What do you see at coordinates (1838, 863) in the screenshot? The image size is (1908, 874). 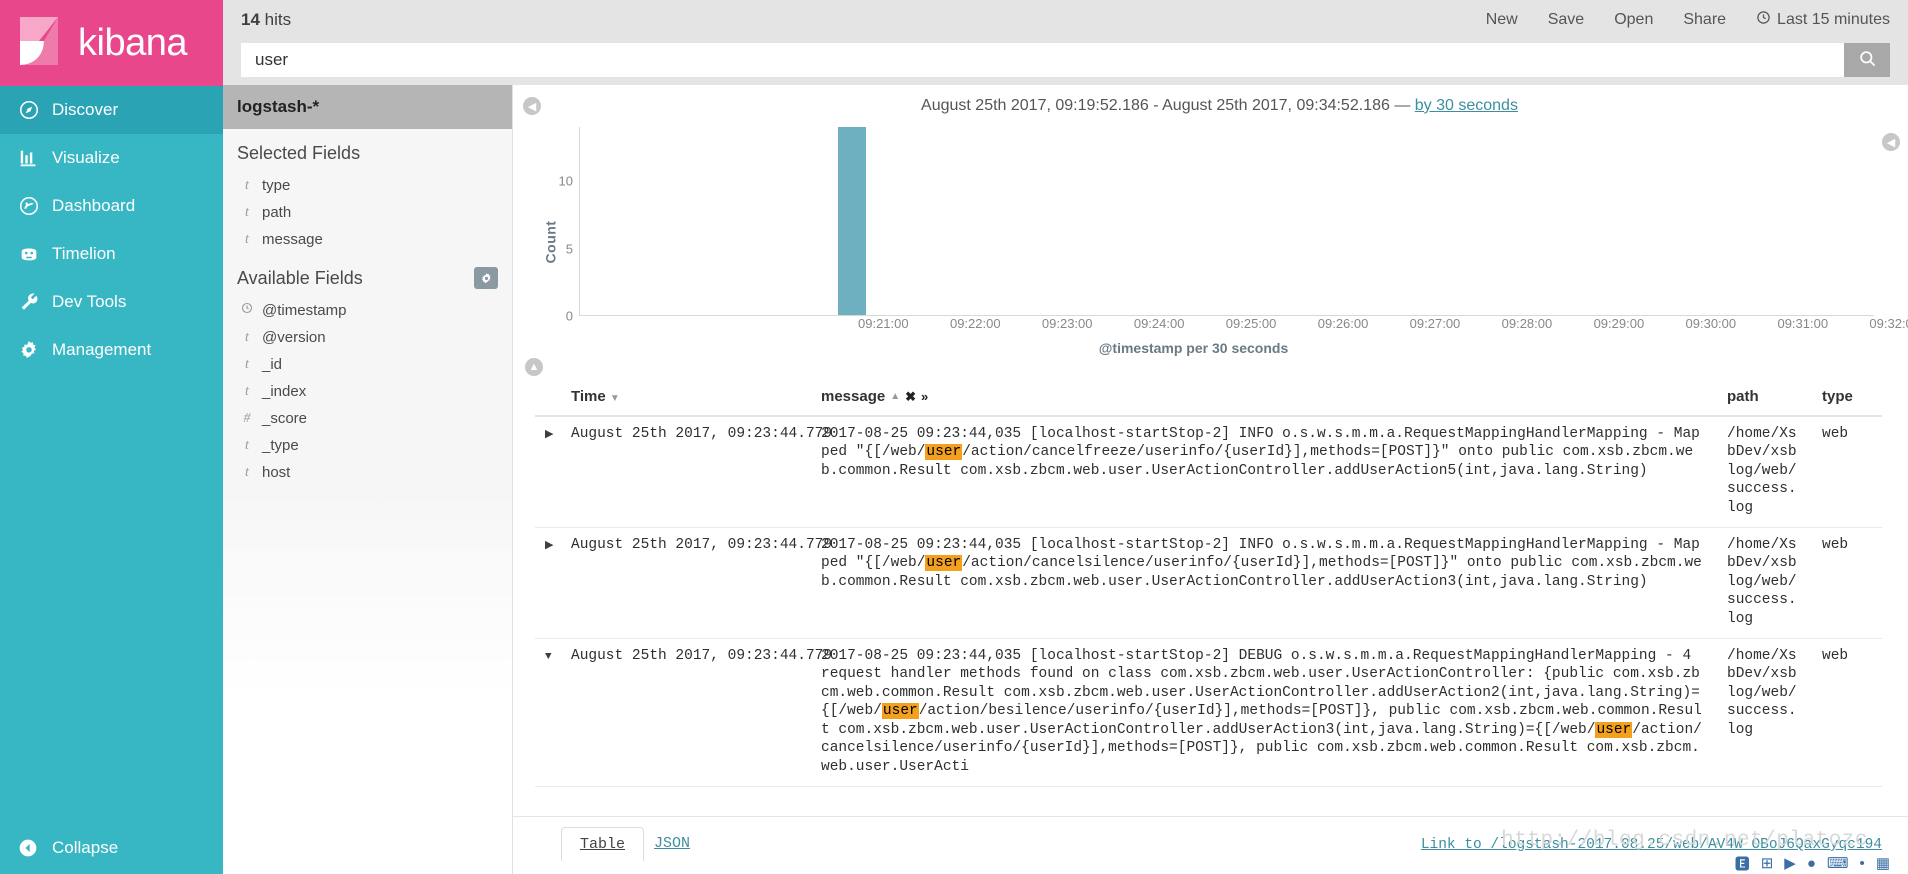 I see `taskbar-icon-keyboard: ⌨` at bounding box center [1838, 863].